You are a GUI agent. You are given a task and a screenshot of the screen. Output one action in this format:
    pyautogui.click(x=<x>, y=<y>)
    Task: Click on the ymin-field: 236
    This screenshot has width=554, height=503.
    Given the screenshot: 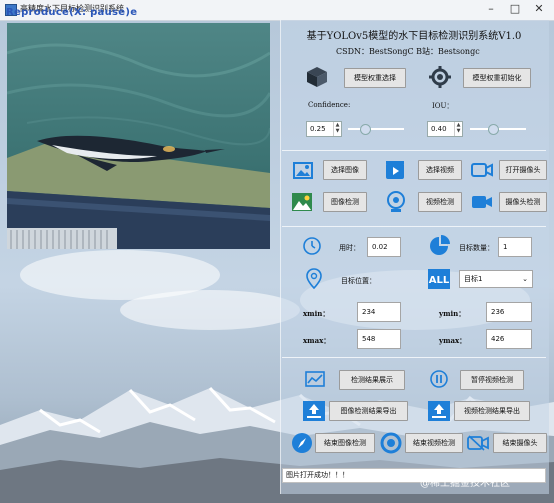 What is the action you would take?
    pyautogui.click(x=509, y=312)
    